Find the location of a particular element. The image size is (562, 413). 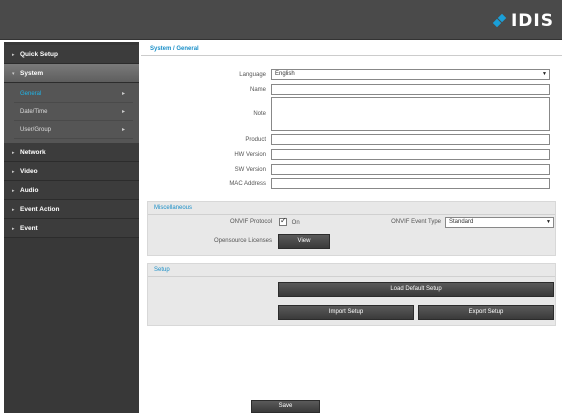

logo-text: IDIS is located at coordinates (532, 21).